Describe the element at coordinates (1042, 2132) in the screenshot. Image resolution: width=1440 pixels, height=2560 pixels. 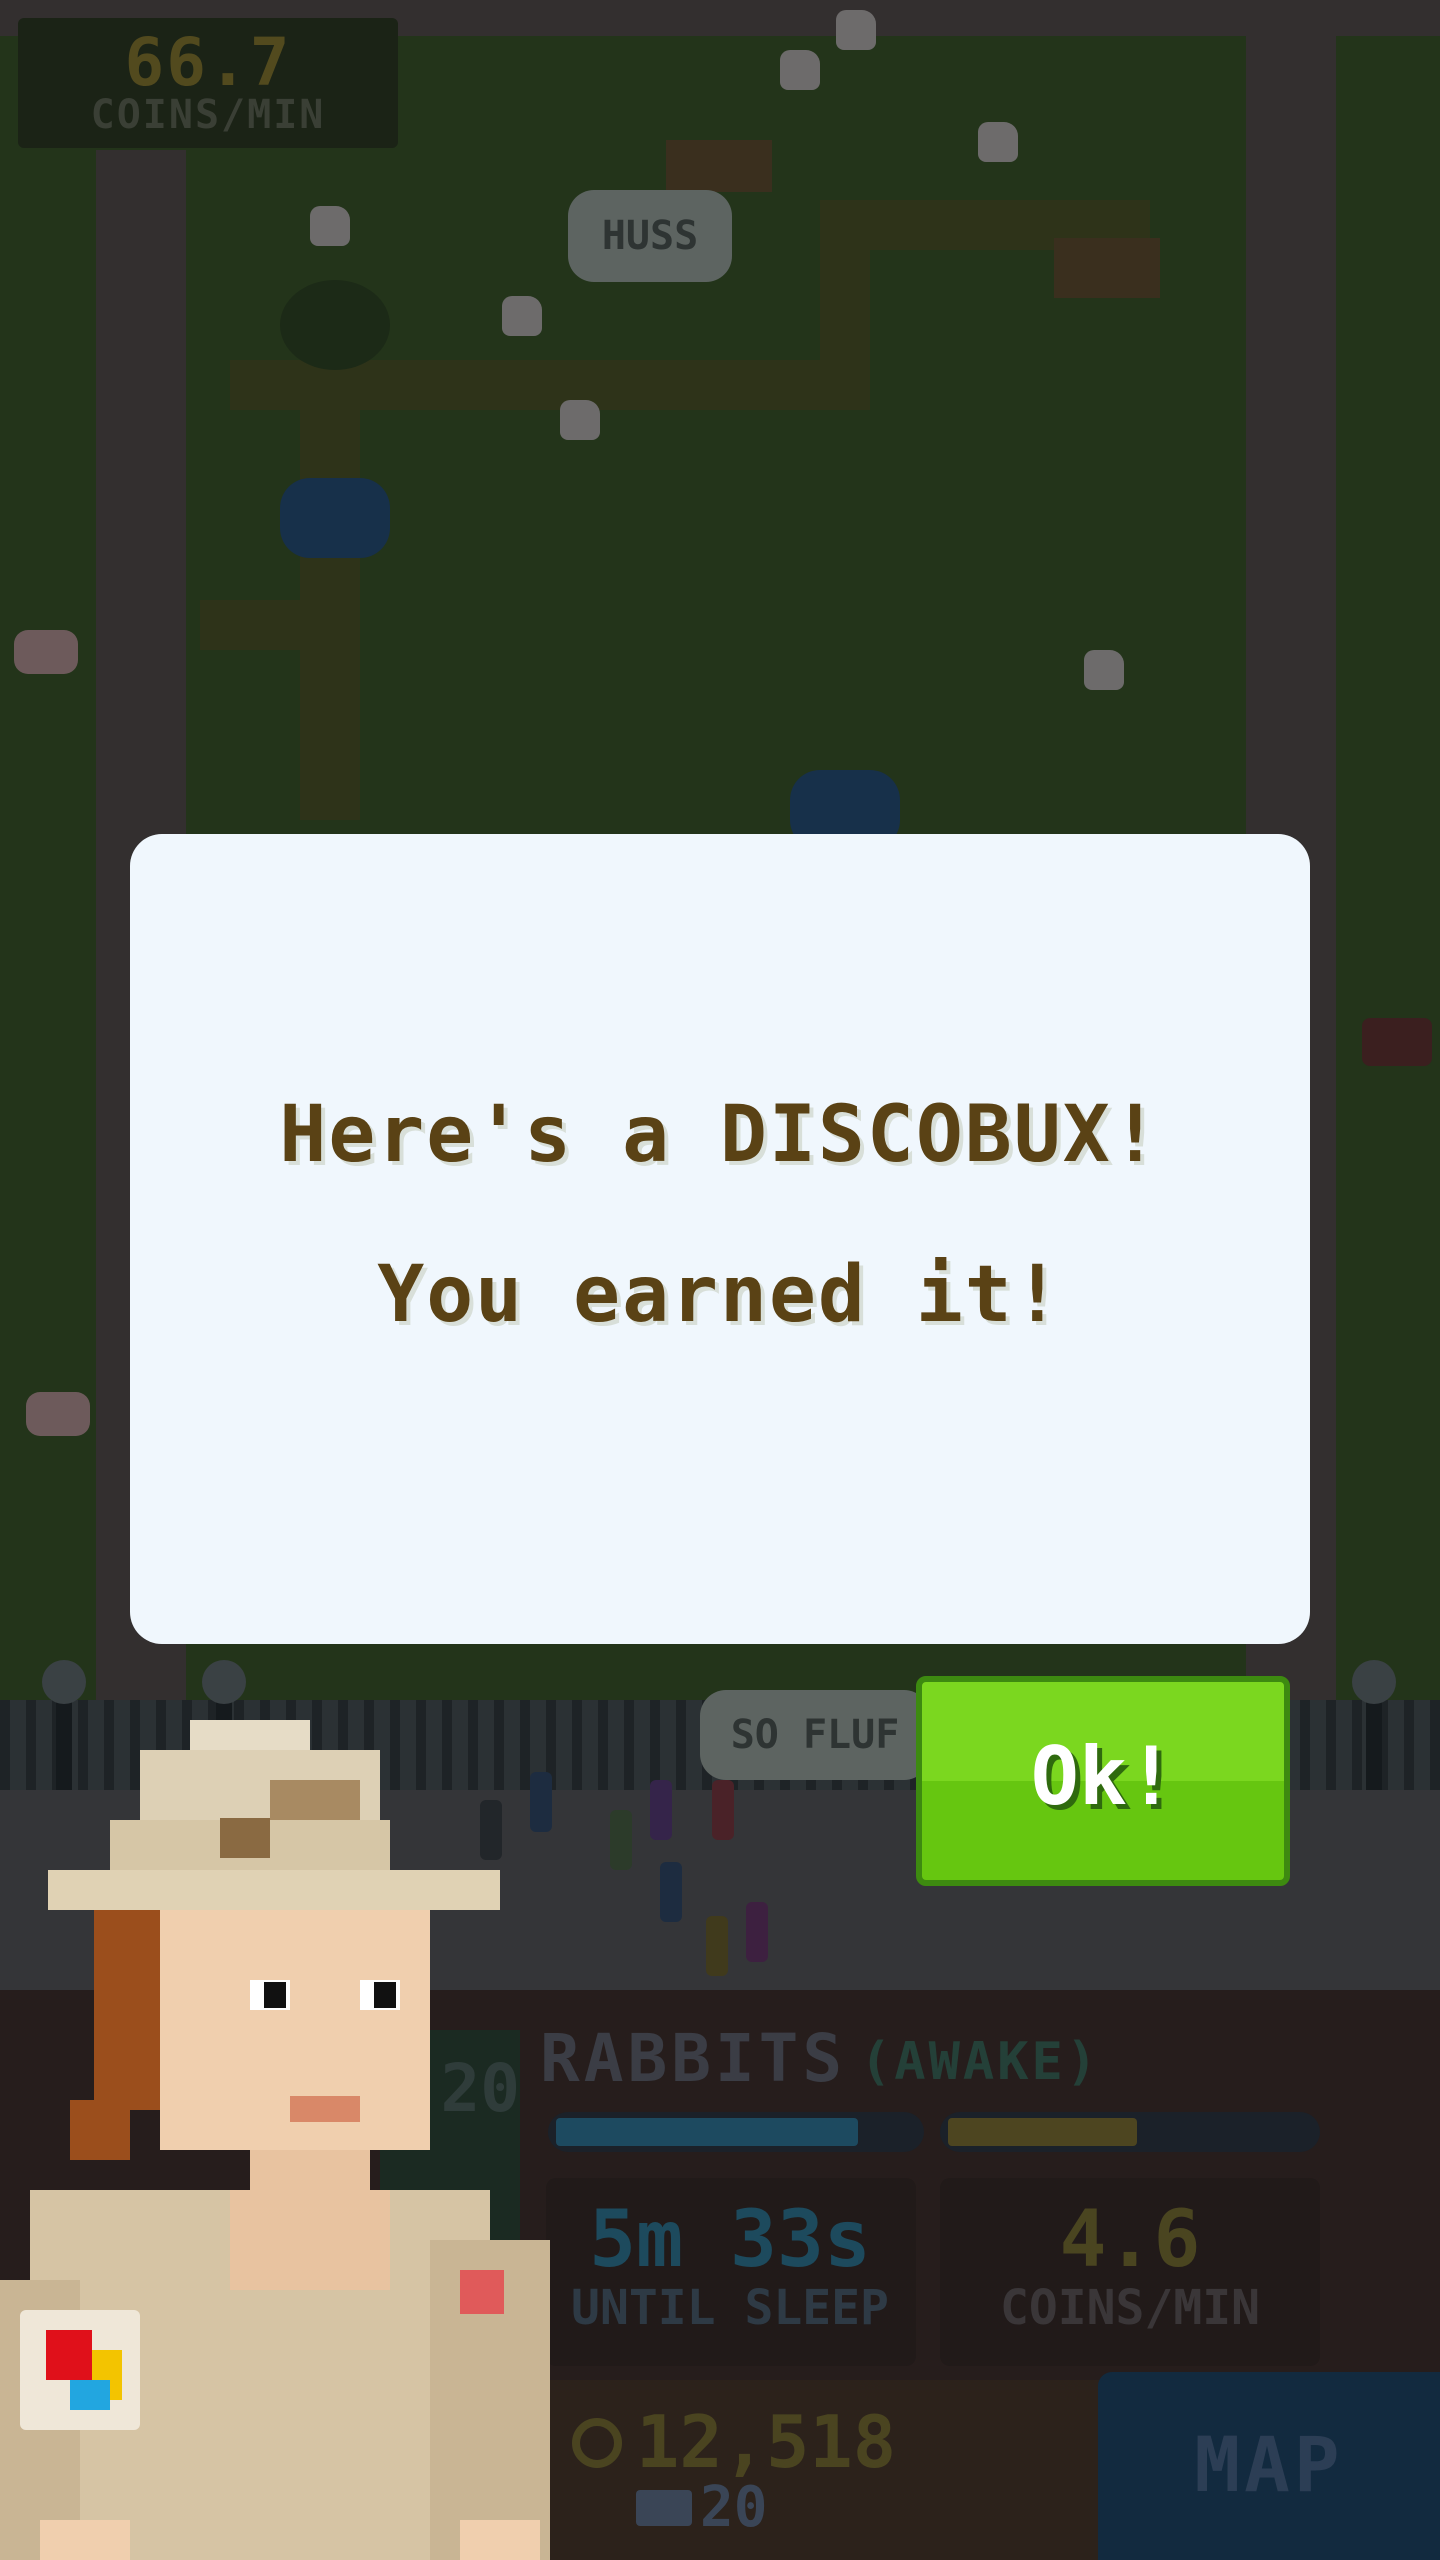
I see `coin-bar-fill` at that location.